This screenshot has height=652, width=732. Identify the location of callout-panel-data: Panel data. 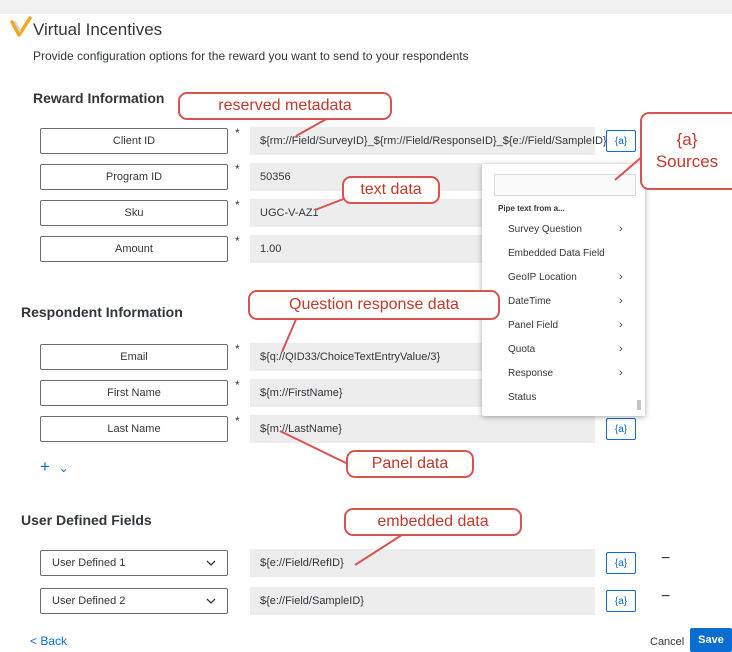
(410, 464).